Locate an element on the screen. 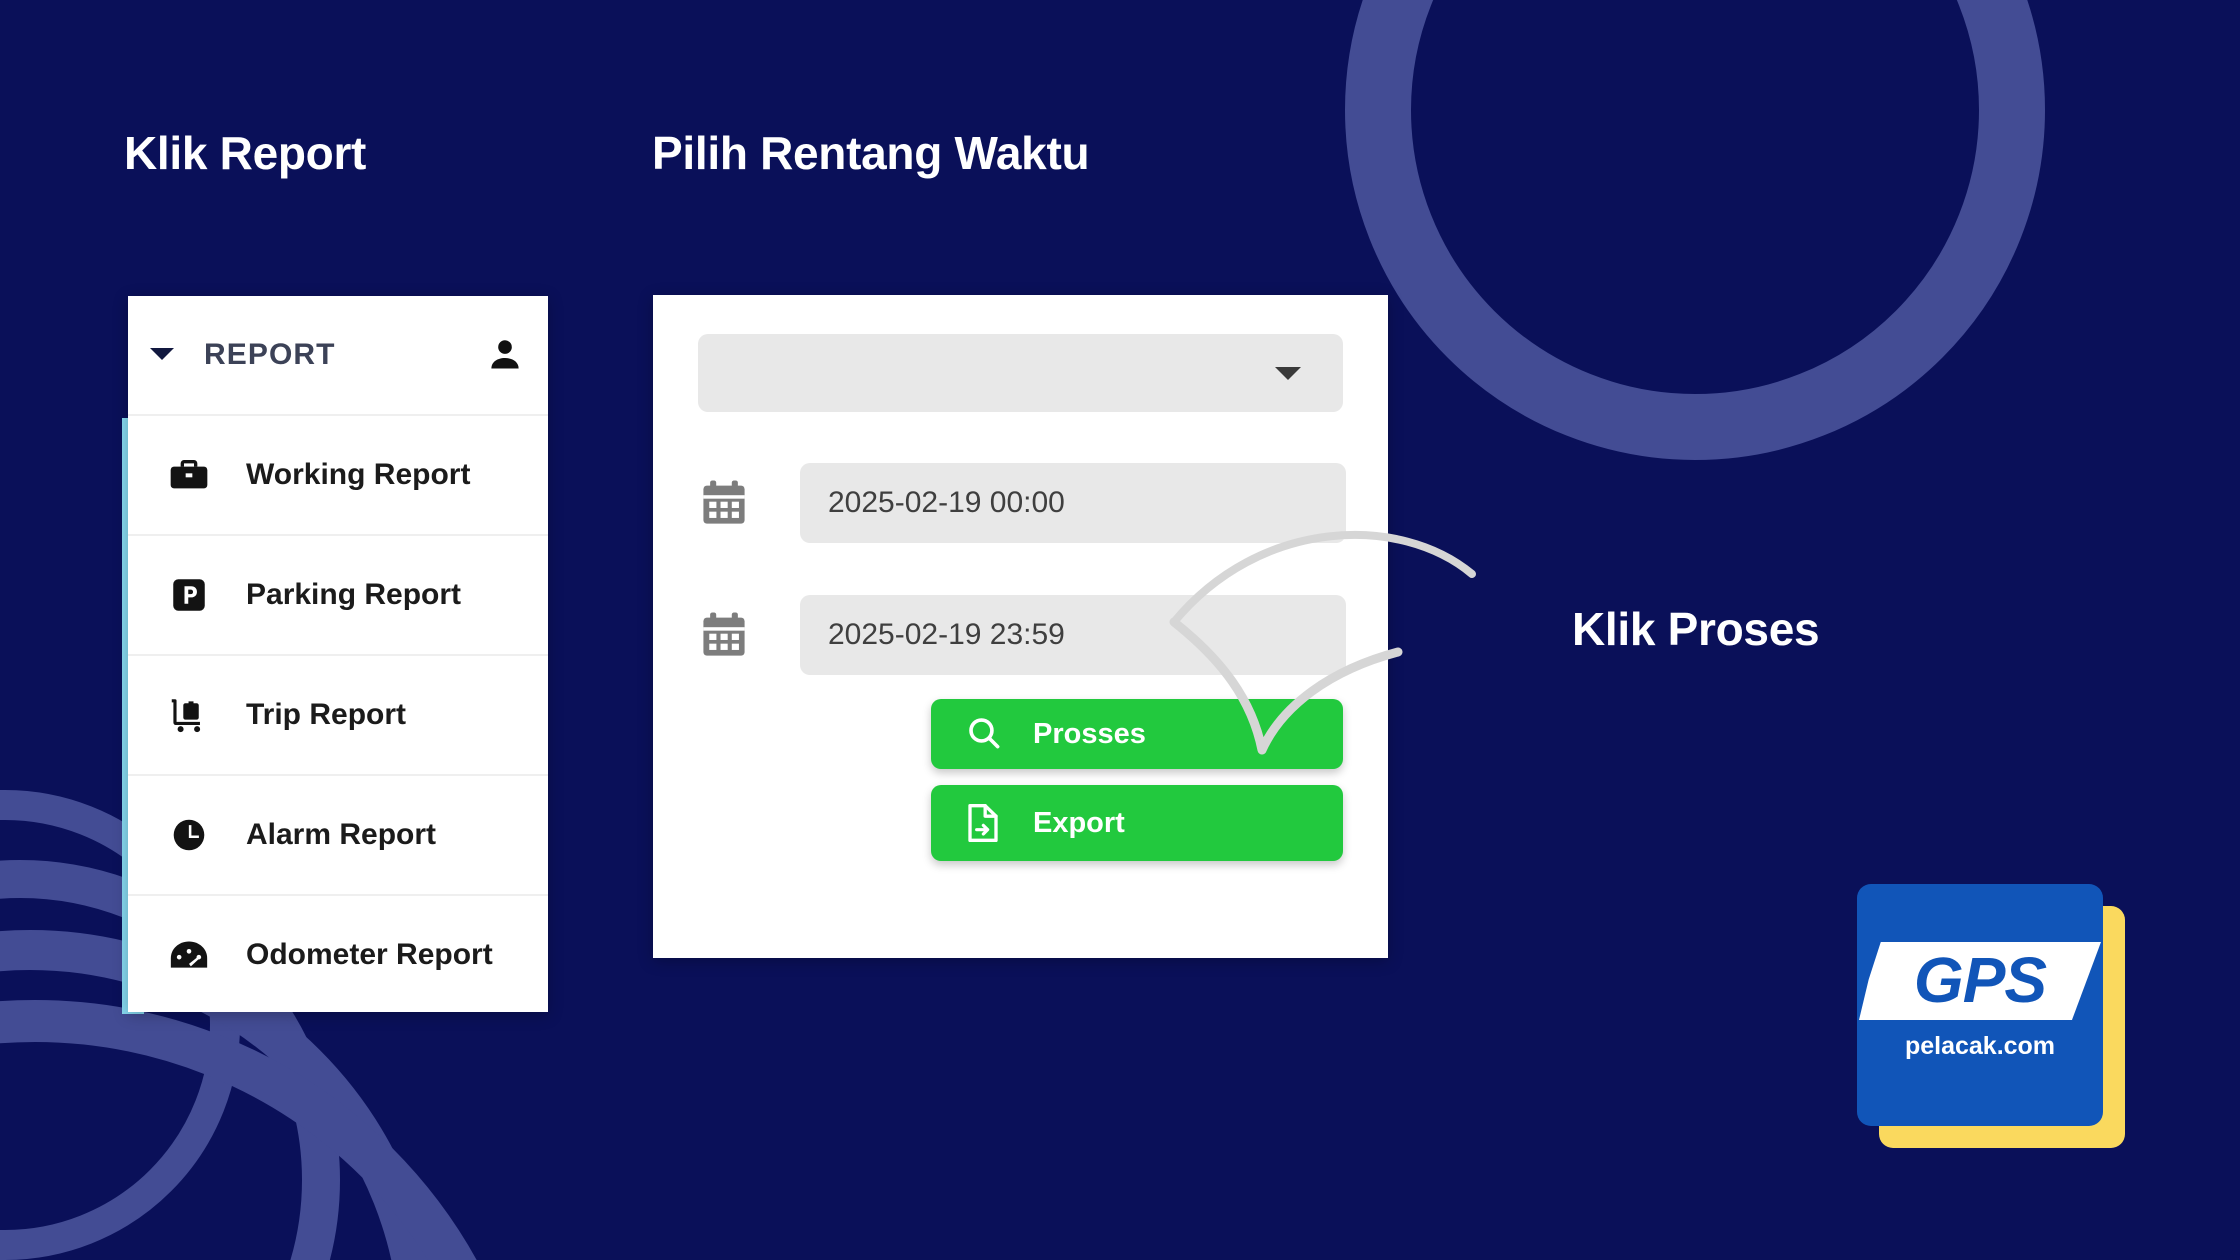 This screenshot has width=2240, height=1260. prosses-button: Prosses is located at coordinates (1137, 734).